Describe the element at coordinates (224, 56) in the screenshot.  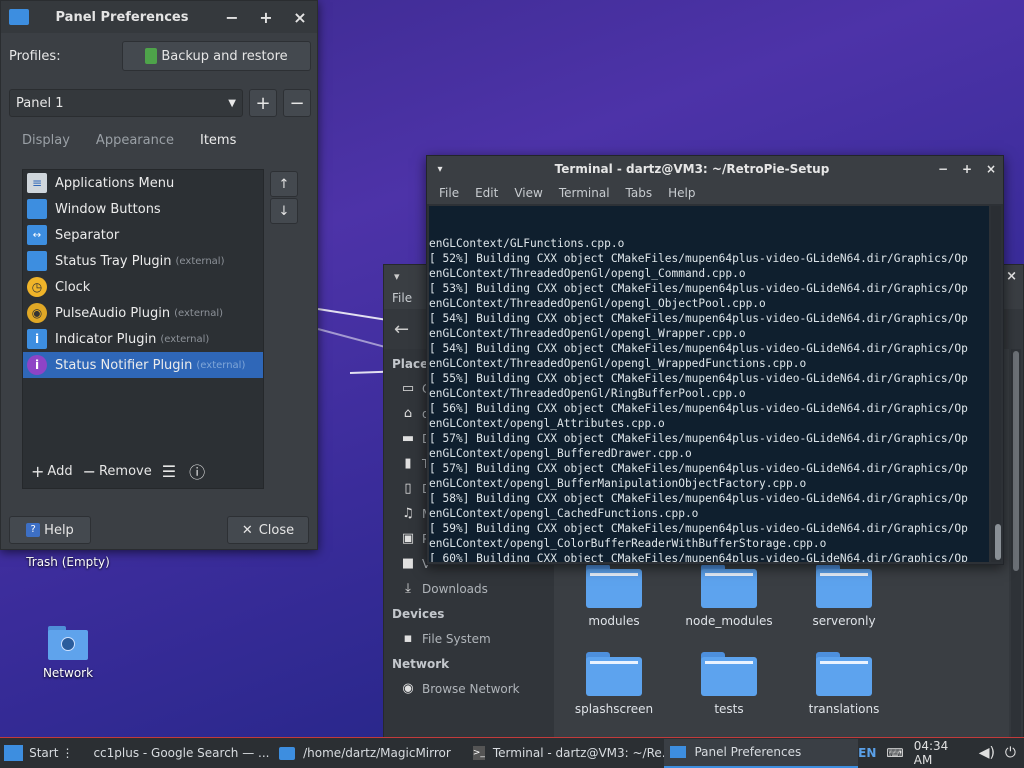
I see `backup-restore-label: Backup and restore` at that location.